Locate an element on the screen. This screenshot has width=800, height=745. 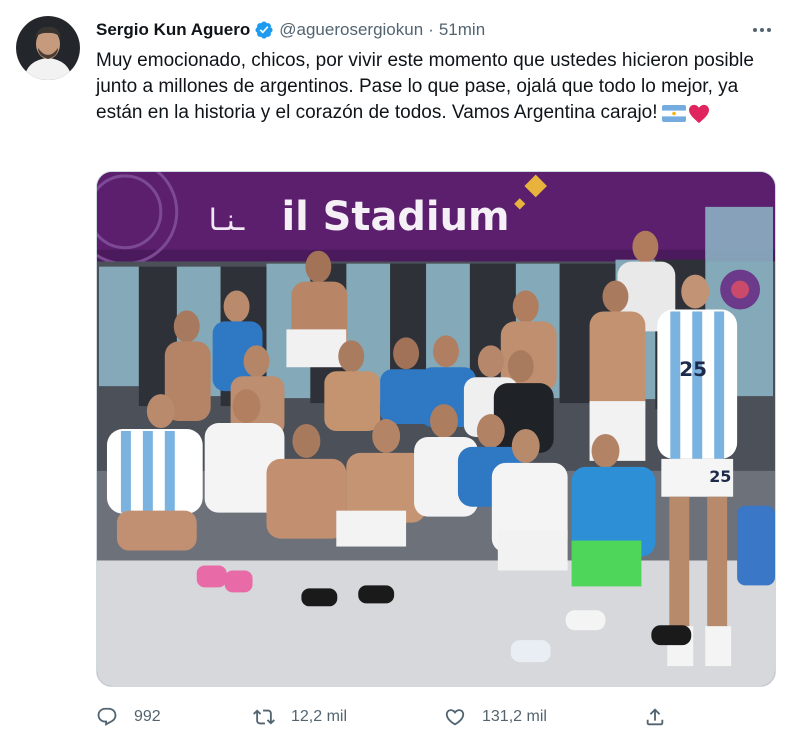
more-options-icon is located at coordinates (762, 30).